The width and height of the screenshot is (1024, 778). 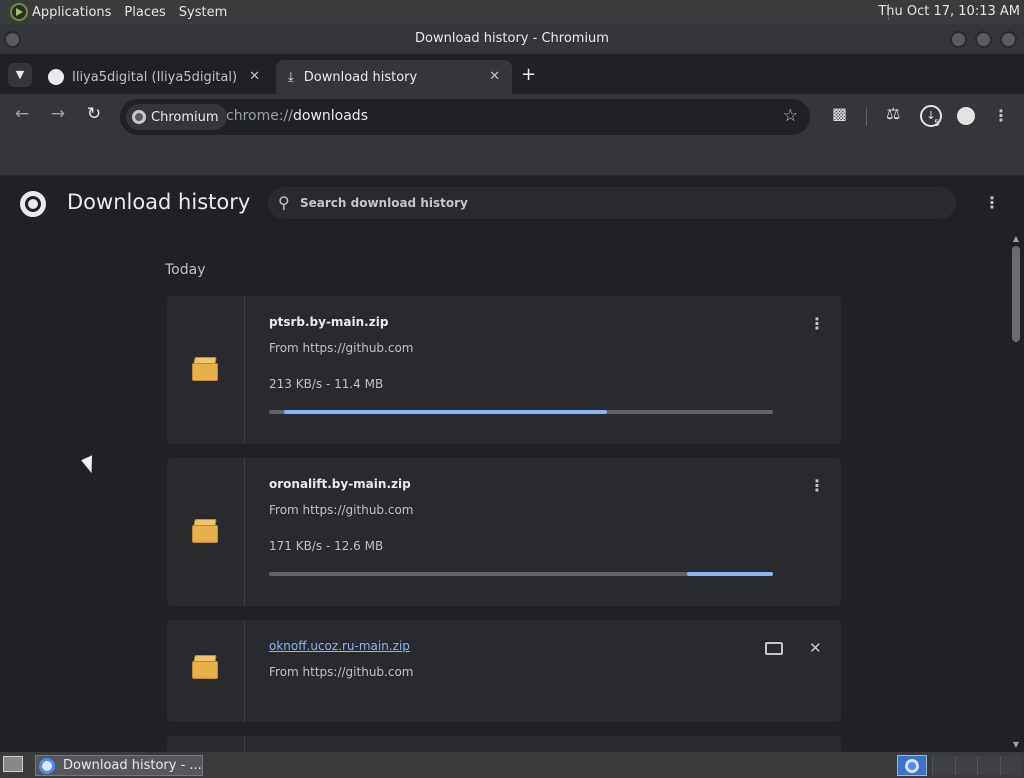 I want to click on page-title: Download history, so click(x=159, y=202).